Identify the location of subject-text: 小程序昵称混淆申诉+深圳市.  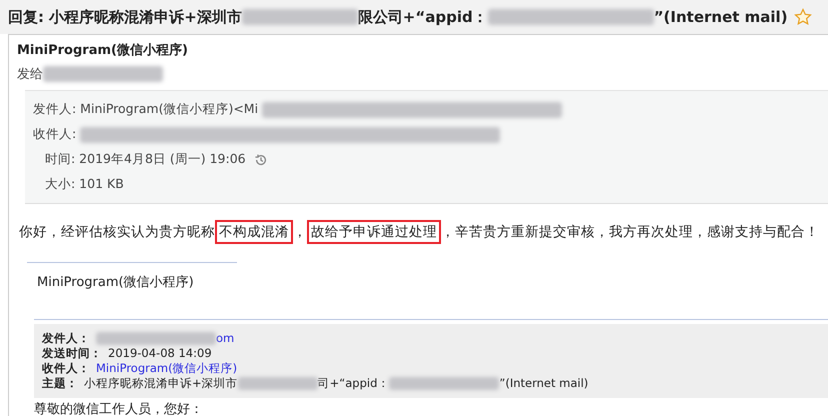
(161, 383).